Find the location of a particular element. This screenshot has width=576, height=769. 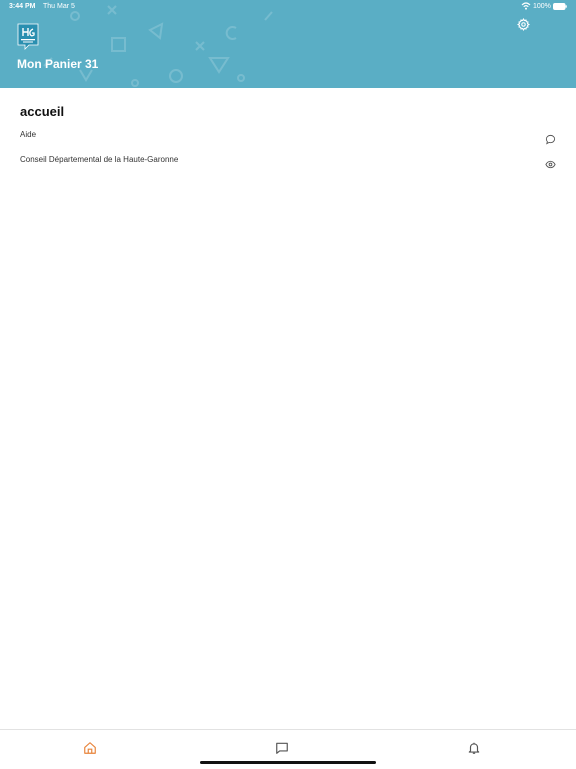

battery-percentage: 100% is located at coordinates (542, 6).